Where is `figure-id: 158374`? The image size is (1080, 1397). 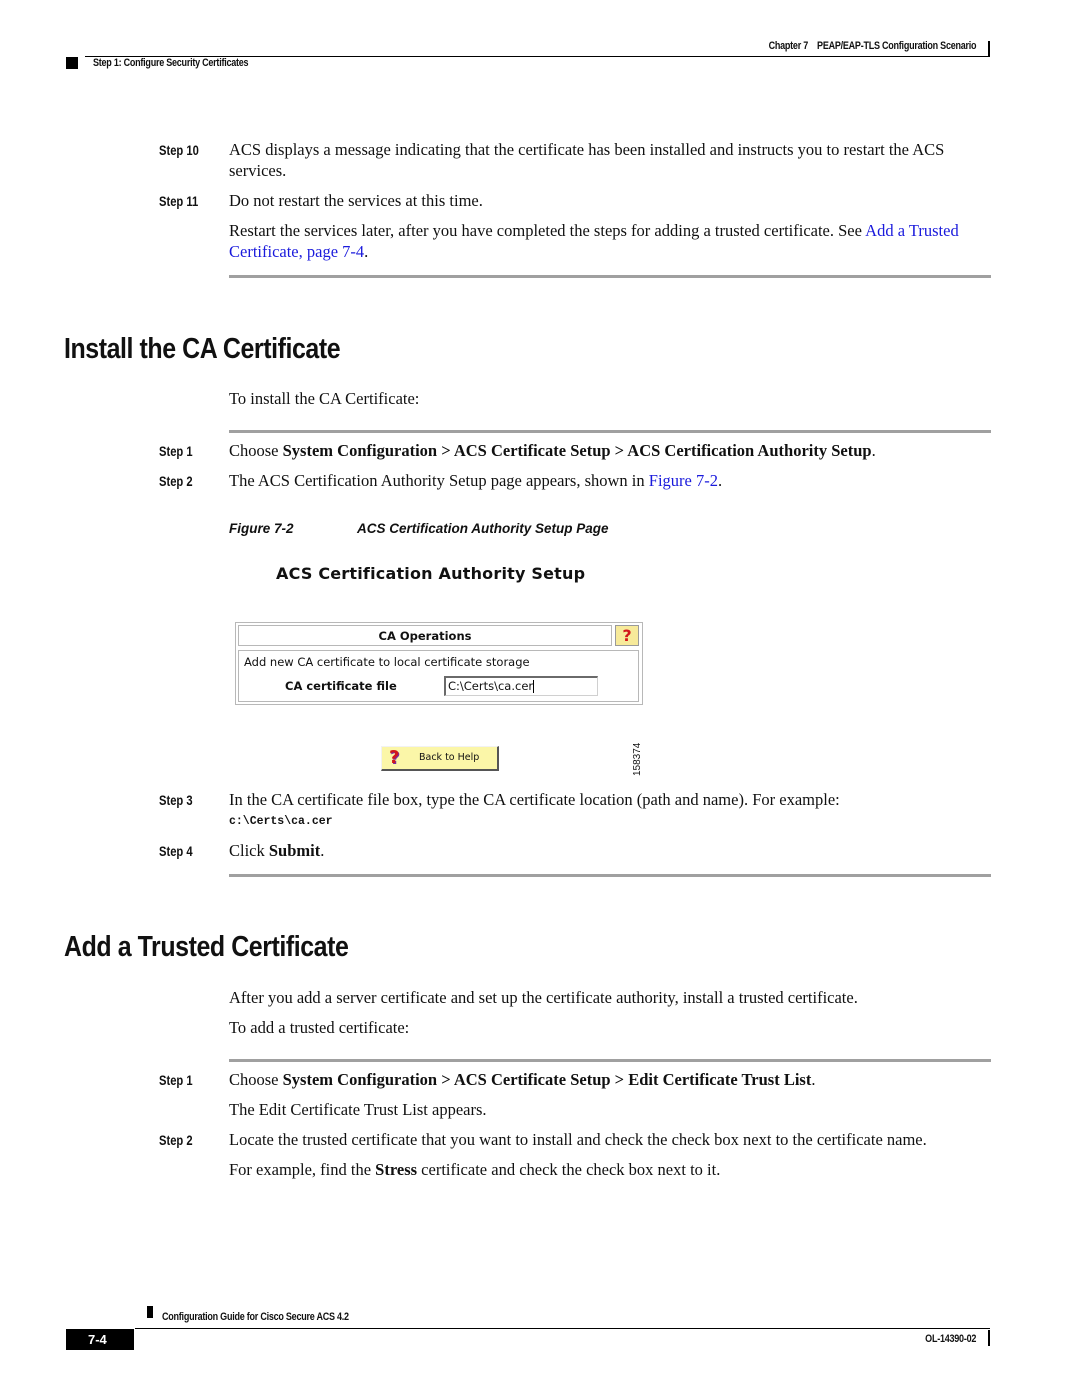 figure-id: 158374 is located at coordinates (637, 759).